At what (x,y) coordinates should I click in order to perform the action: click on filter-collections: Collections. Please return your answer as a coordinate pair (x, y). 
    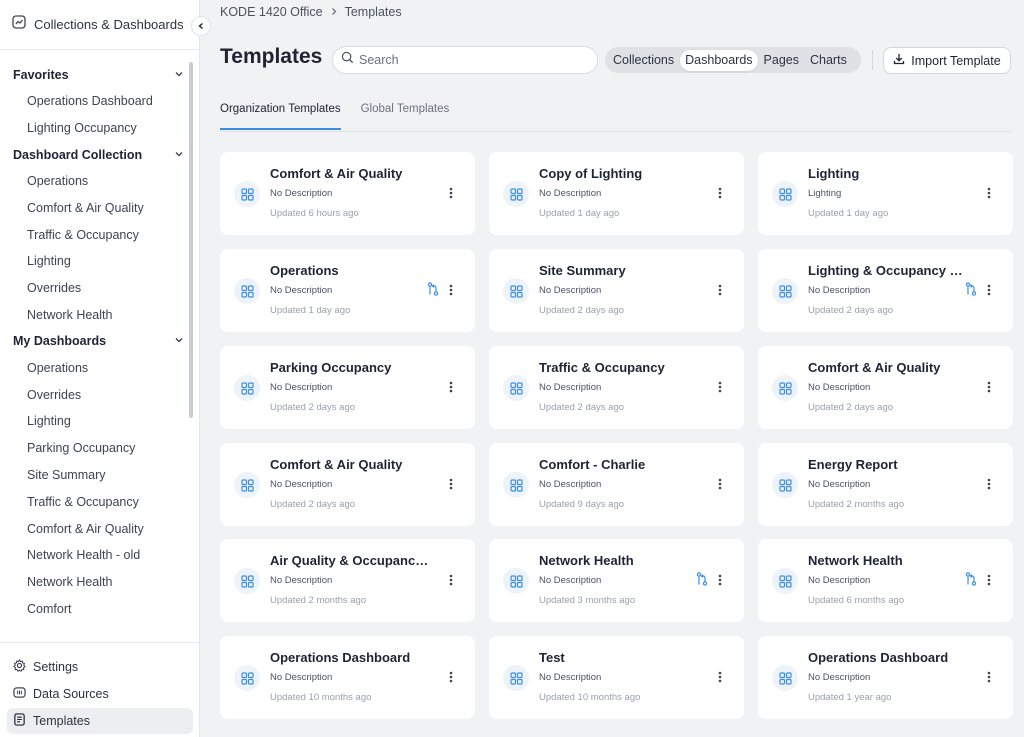
    Looking at the image, I should click on (643, 60).